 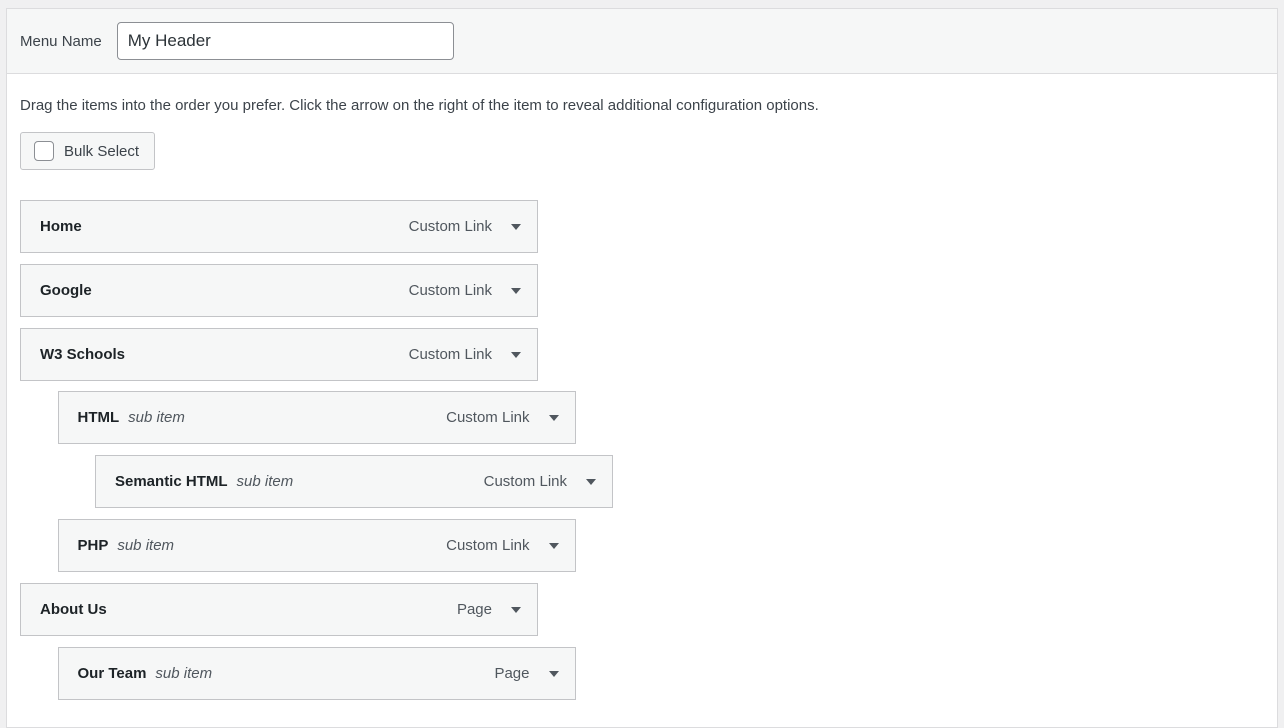 What do you see at coordinates (316, 417) in the screenshot?
I see `menu-item-html: HTML sub item Custom Link` at bounding box center [316, 417].